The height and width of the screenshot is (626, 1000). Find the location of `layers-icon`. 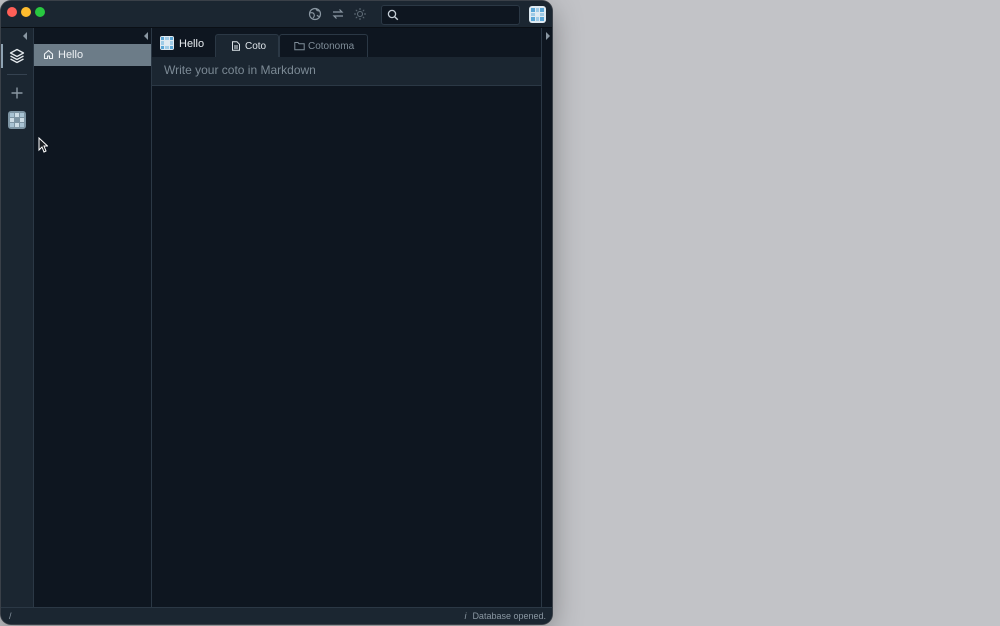

layers-icon is located at coordinates (17, 56).